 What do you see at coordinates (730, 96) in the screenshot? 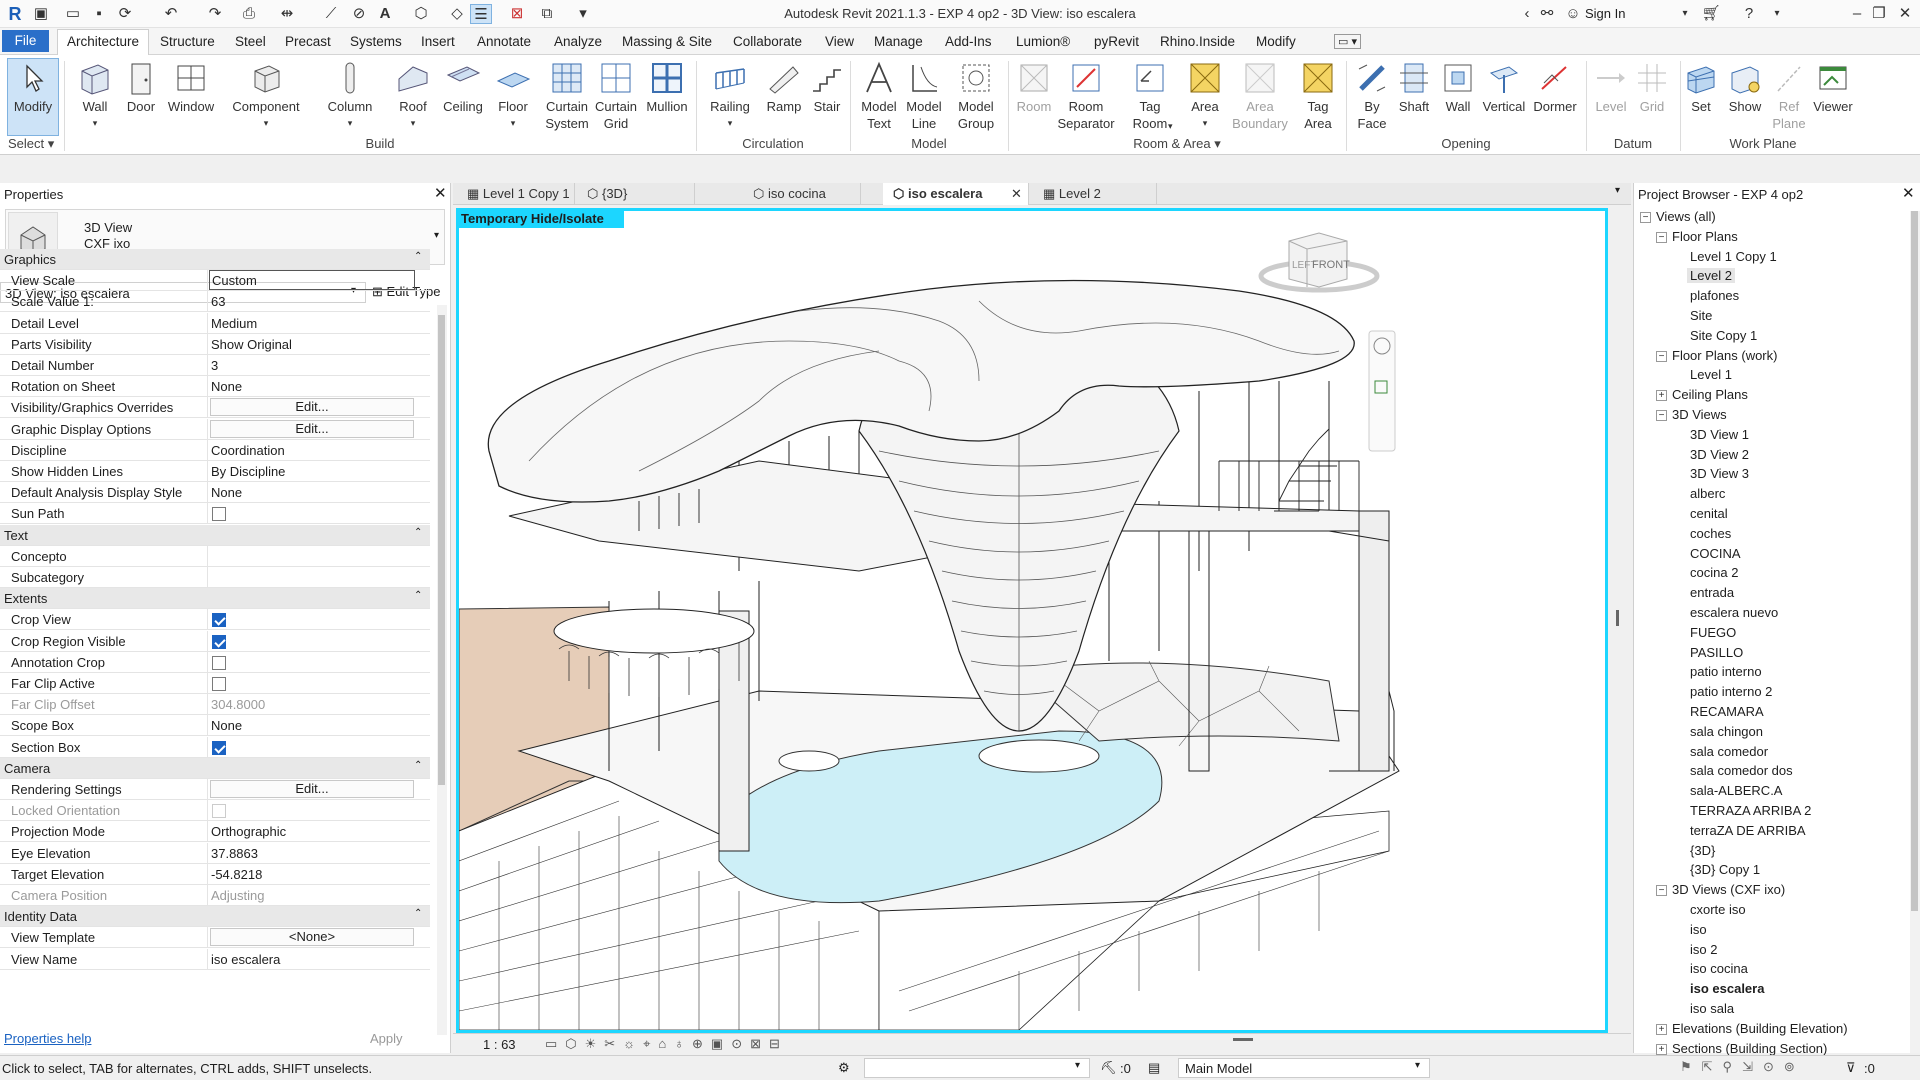
I see `railing-button: Railing ▾` at bounding box center [730, 96].